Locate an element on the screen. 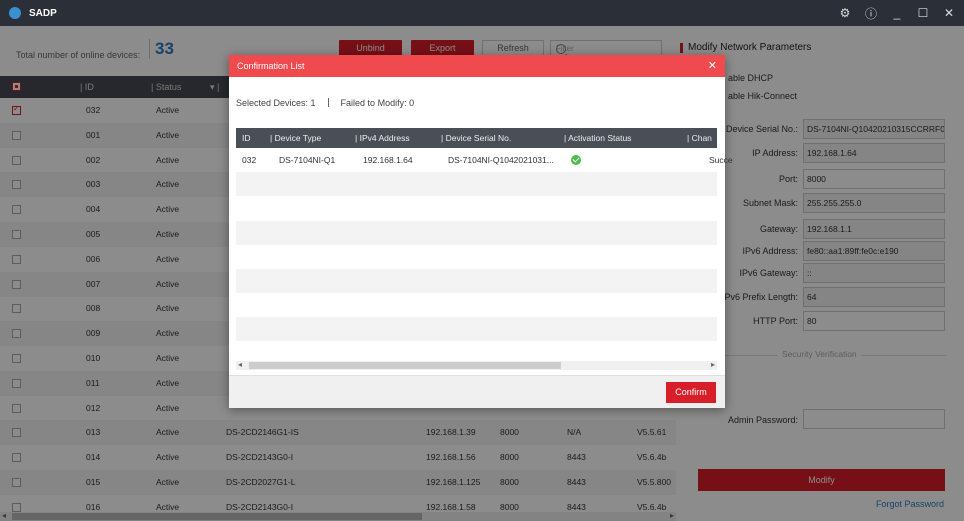 The width and height of the screenshot is (964, 521). window-controls: ⚙ ⓘ _ ☐ ✕ is located at coordinates (897, 13).